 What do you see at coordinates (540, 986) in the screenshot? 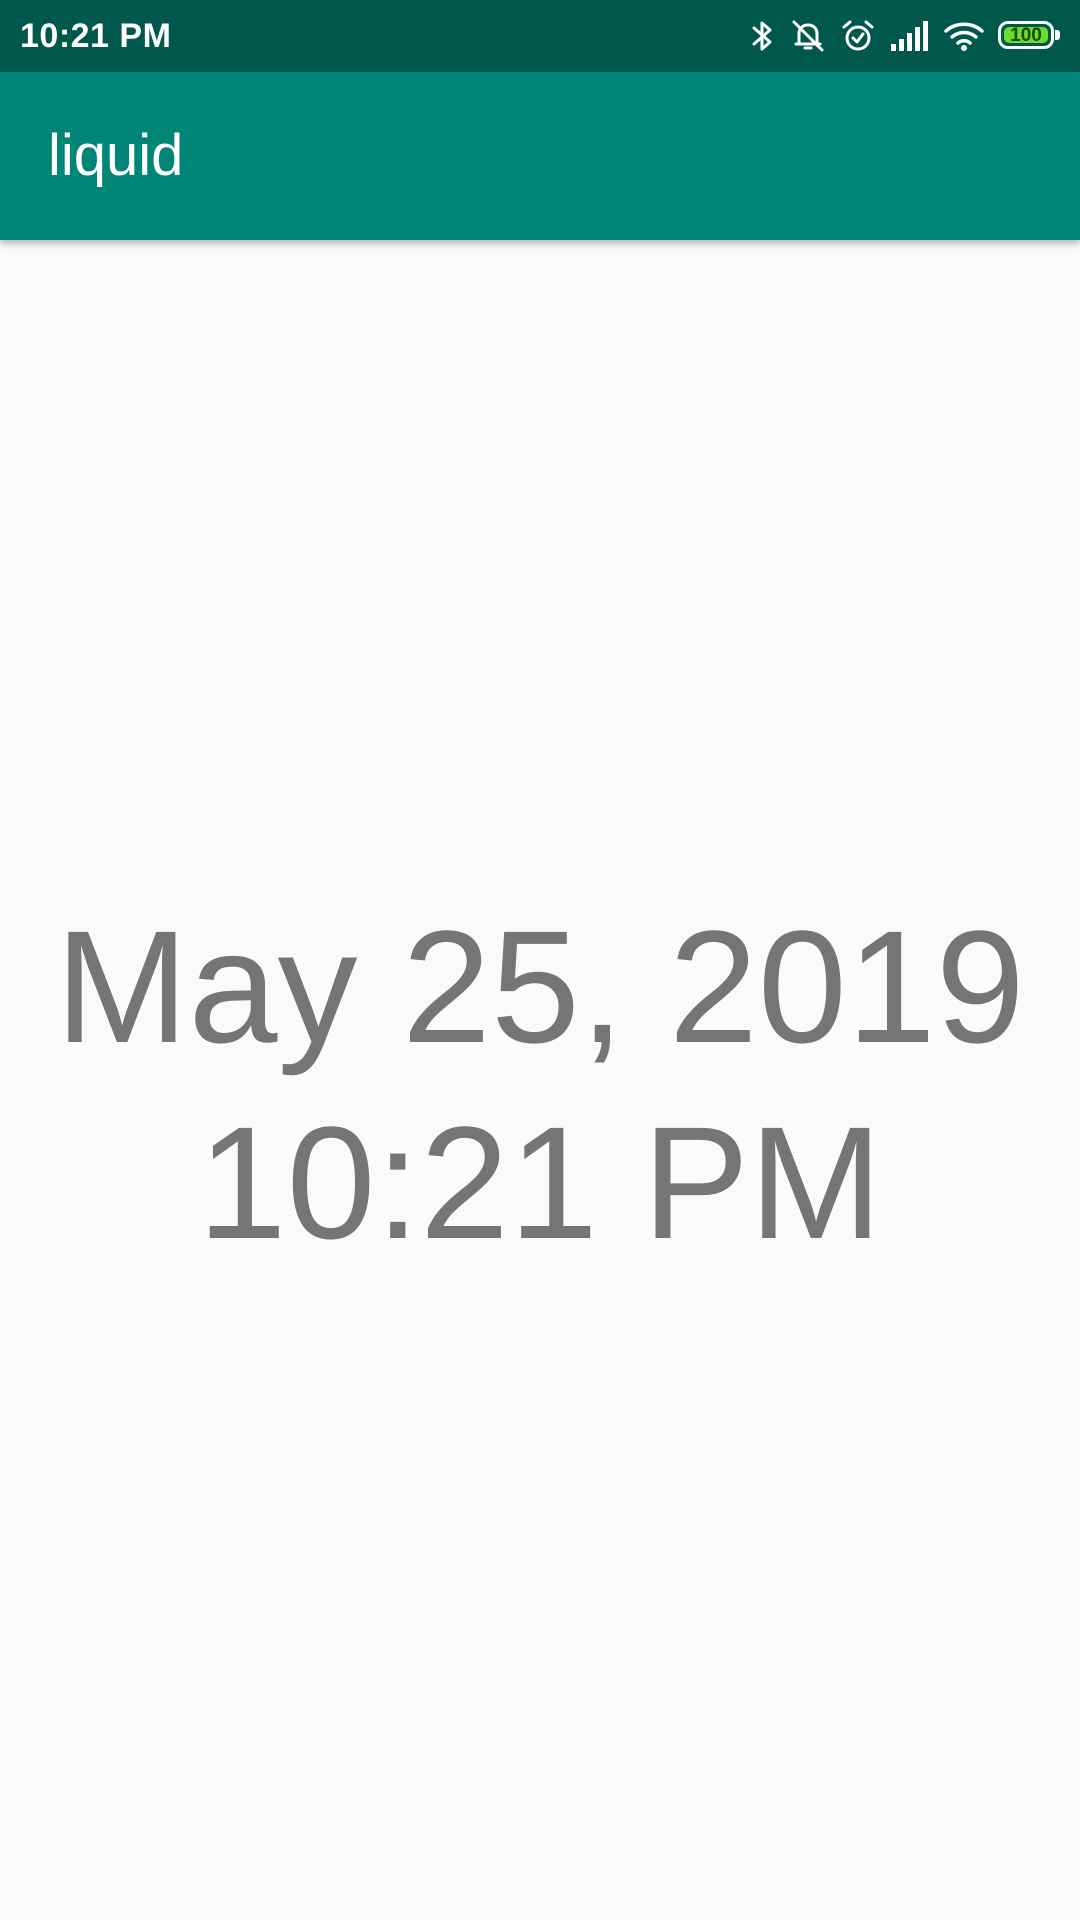
I see `date-text: May 25, 2019` at bounding box center [540, 986].